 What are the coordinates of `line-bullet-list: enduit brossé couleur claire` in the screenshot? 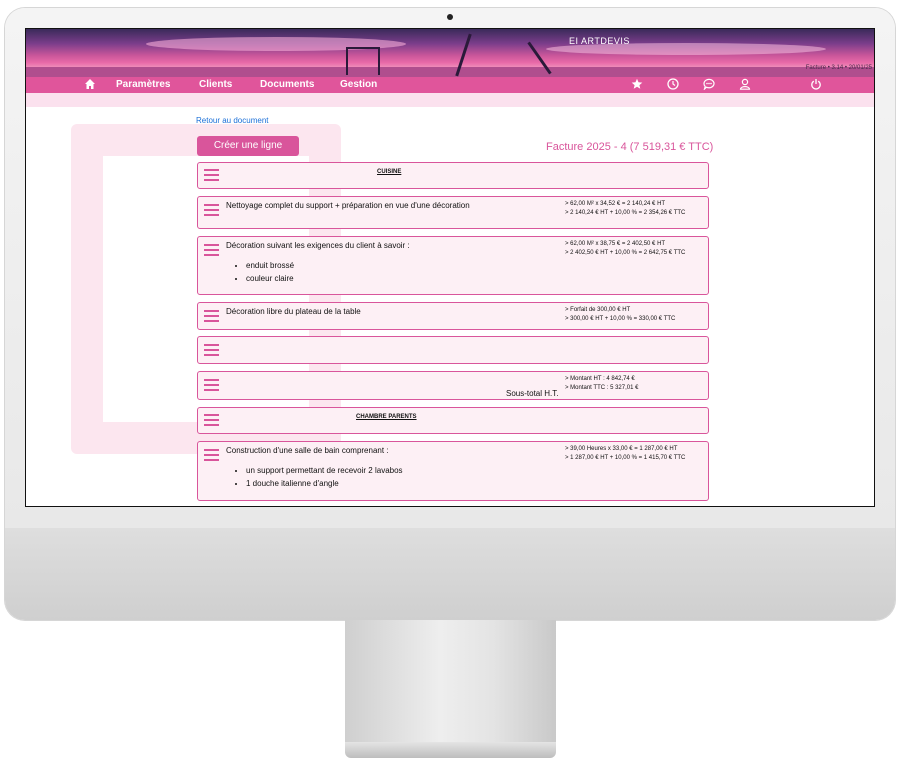 It's located at (264, 274).